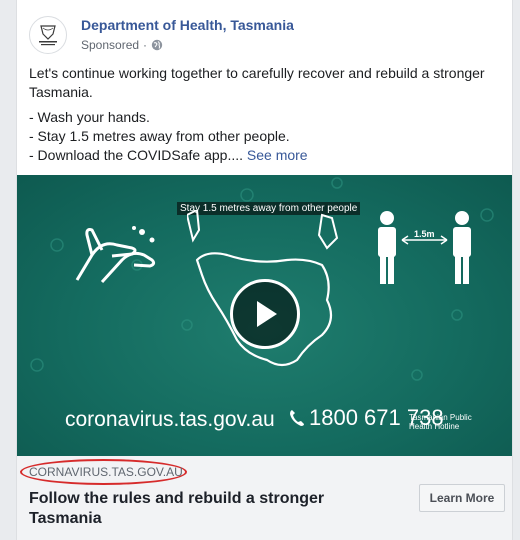  I want to click on page-name-link: Department of Health, Tasmania, so click(187, 25).